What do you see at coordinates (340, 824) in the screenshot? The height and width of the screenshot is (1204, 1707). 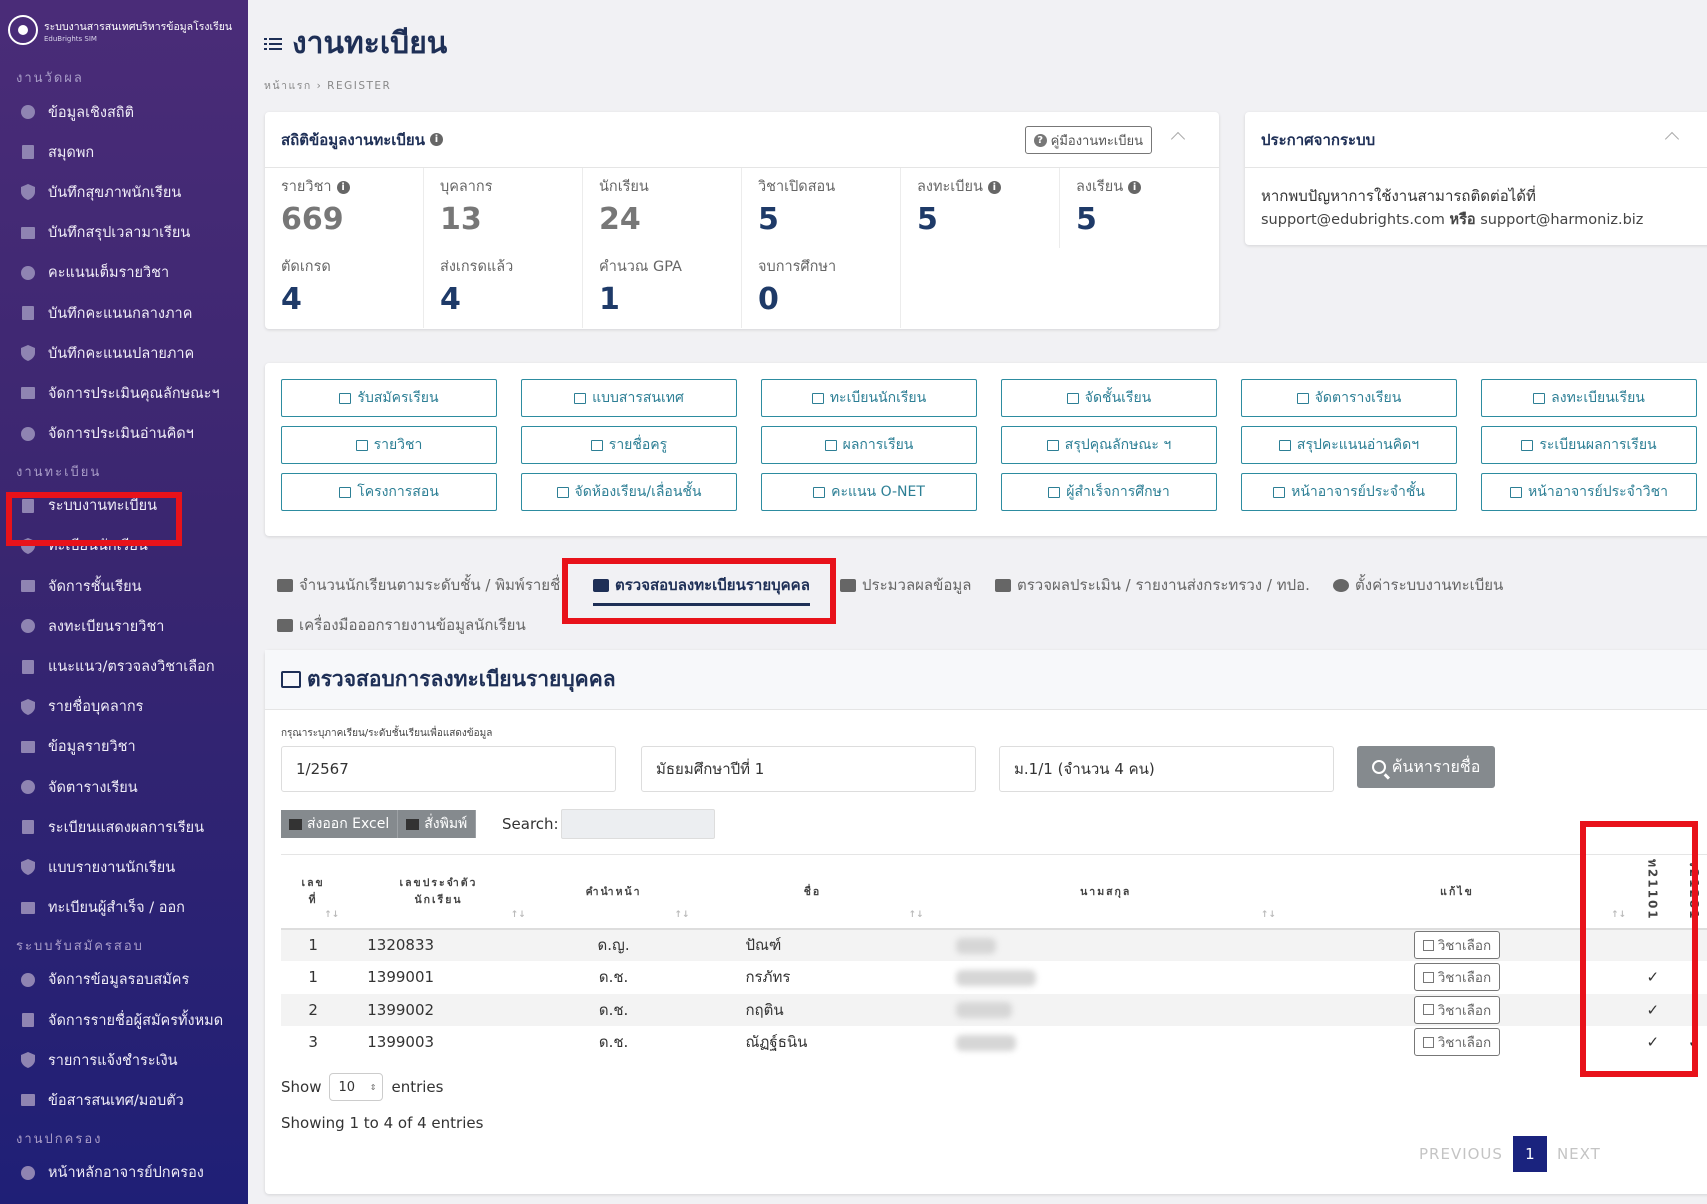 I see `export-excel-button: ส่งออก Excel` at bounding box center [340, 824].